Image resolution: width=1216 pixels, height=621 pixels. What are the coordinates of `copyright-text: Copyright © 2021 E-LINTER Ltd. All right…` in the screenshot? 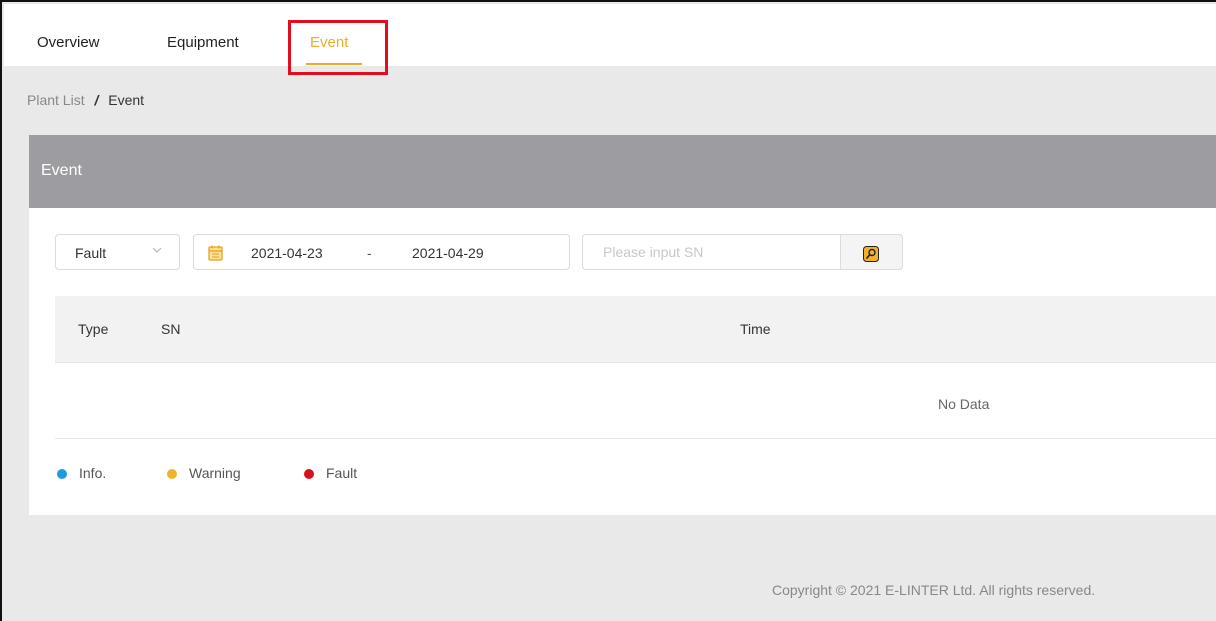 It's located at (934, 590).